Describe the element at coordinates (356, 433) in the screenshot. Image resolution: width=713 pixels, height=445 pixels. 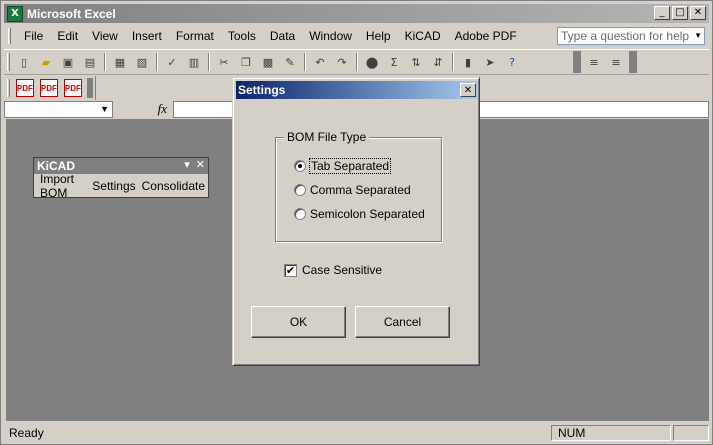
I see `status-bar: Ready NUM` at that location.